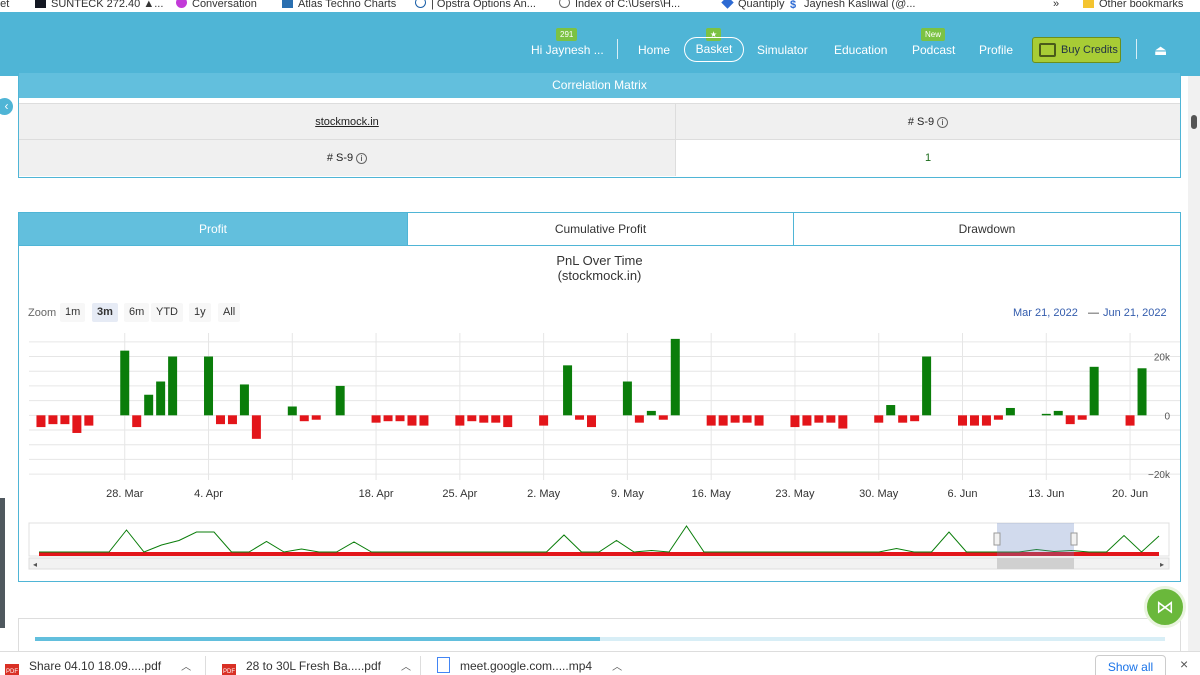 This screenshot has width=1200, height=675. Describe the element at coordinates (599, 260) in the screenshot. I see `chart-title: PnL Over Time` at that location.